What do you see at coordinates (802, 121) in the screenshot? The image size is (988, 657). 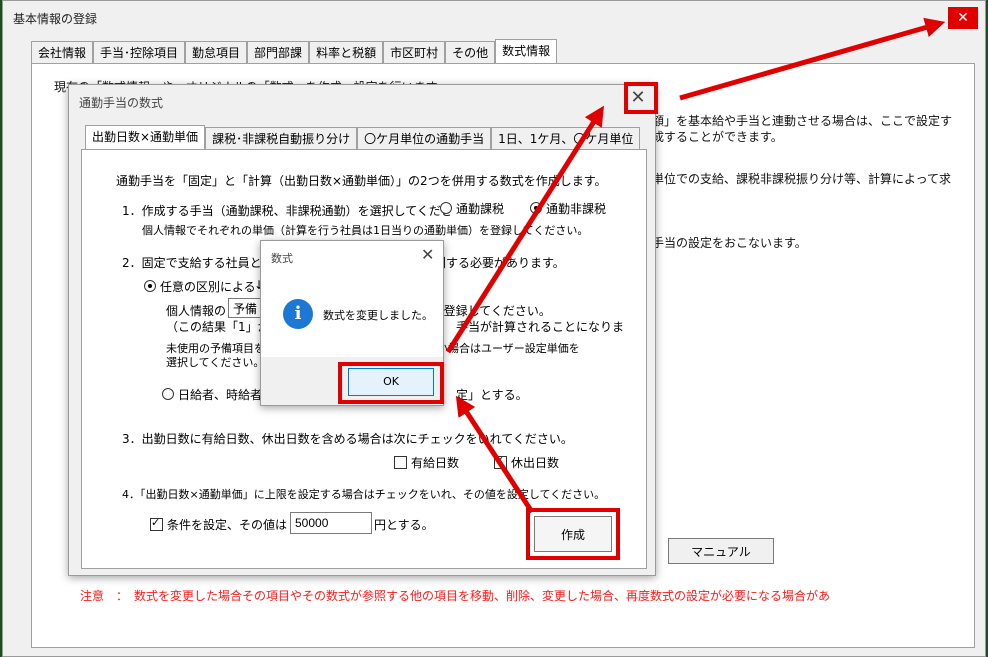 I see `background-text: 額」を基本給や手当と連動させる場合は、ここで設定す` at bounding box center [802, 121].